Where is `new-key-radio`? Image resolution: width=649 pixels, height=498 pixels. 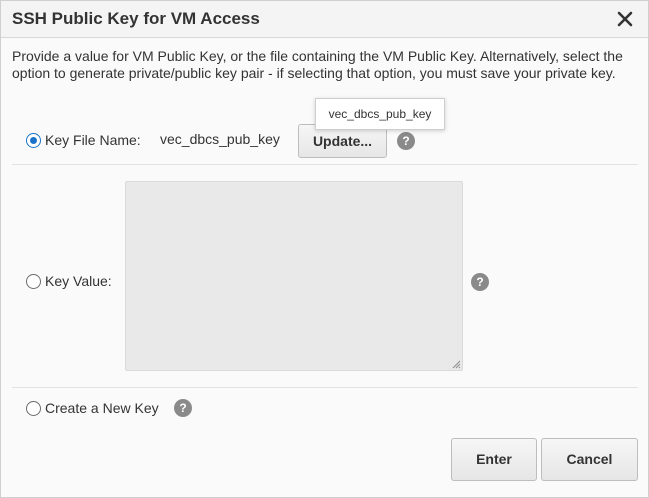
new-key-radio is located at coordinates (33, 408).